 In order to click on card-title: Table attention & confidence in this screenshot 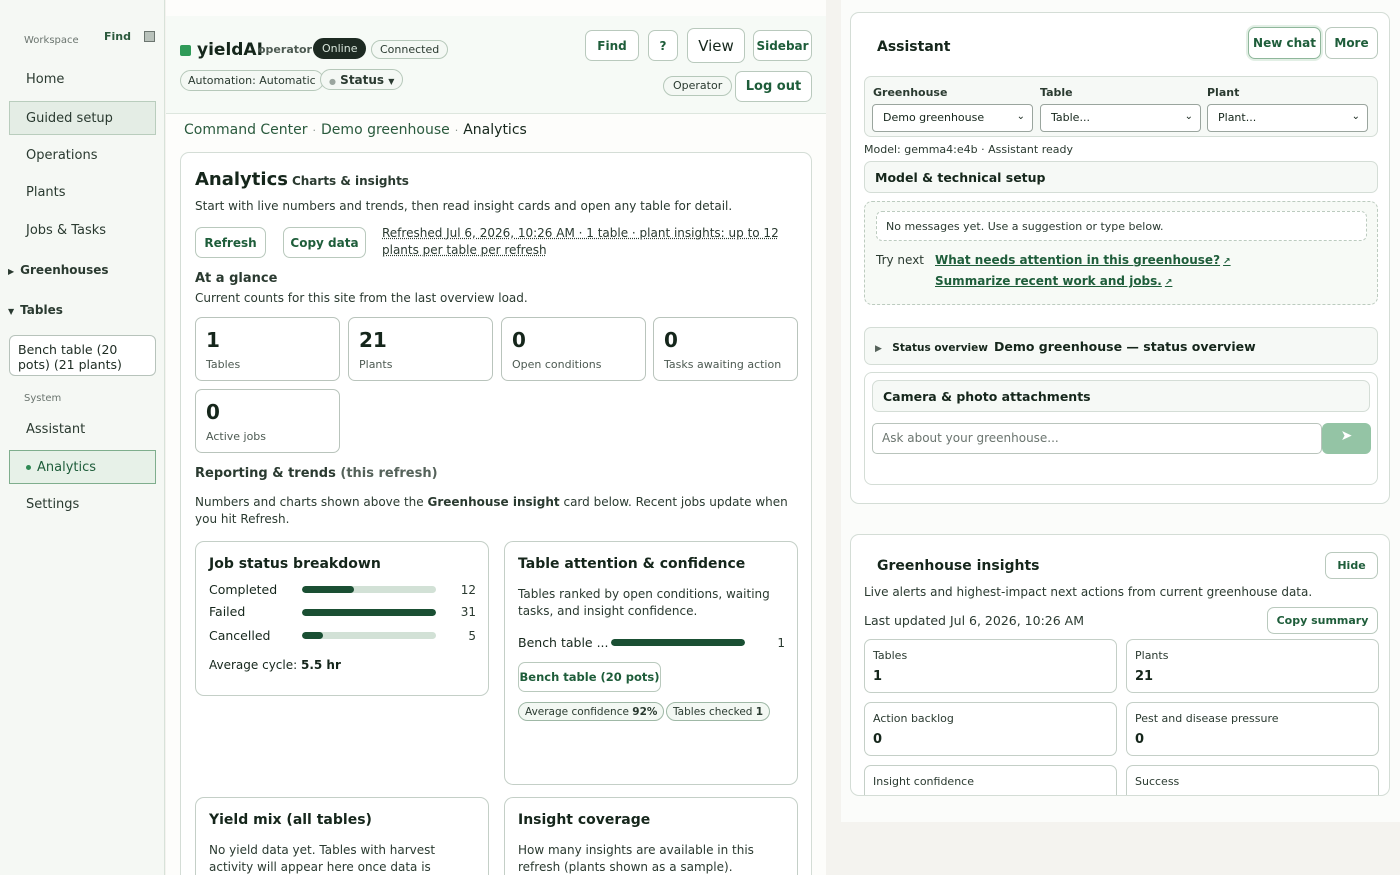, I will do `click(632, 564)`.